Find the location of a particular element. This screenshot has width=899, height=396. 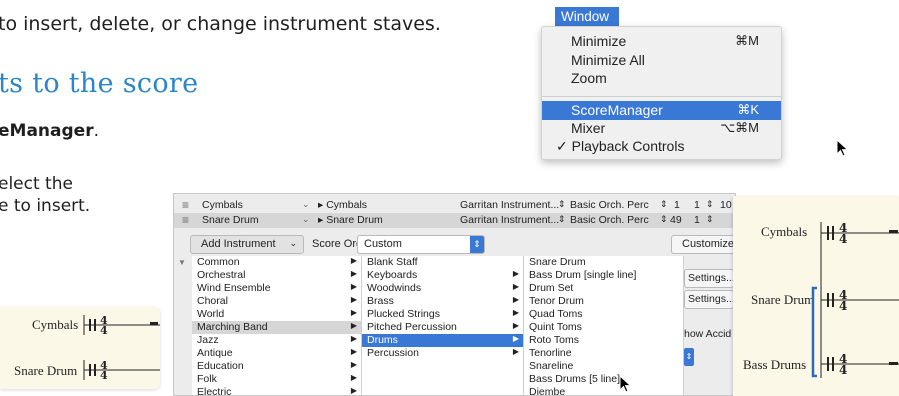

family-item: Blank Staff is located at coordinates (442, 262).